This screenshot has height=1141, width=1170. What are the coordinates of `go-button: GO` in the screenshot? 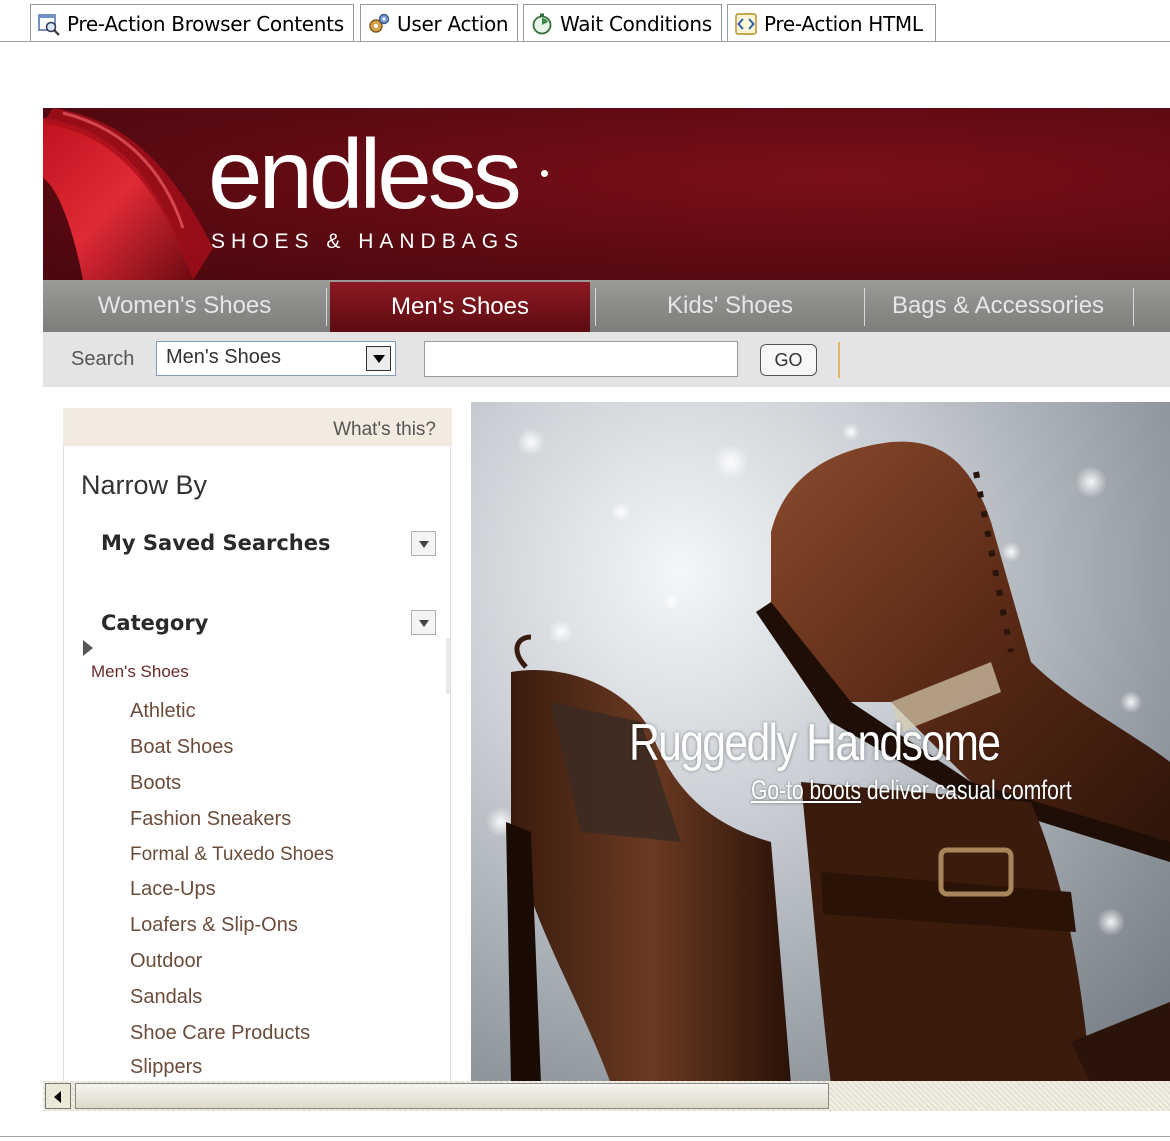 It's located at (788, 360).